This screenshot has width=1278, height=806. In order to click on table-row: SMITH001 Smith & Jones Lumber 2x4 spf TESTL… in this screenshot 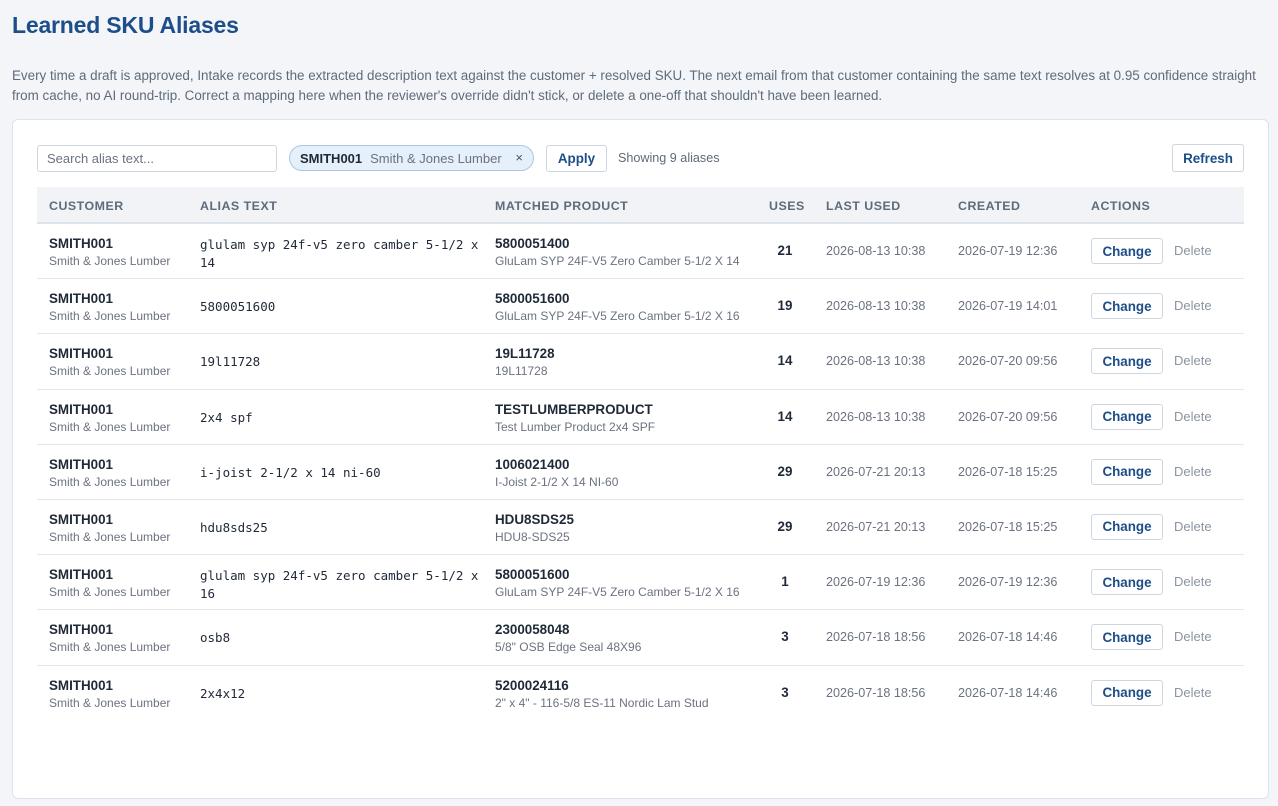, I will do `click(640, 417)`.